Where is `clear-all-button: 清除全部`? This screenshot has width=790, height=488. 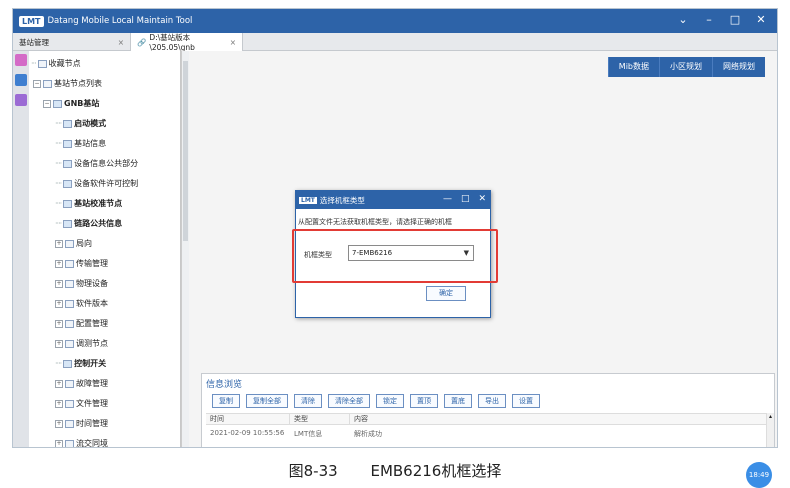 clear-all-button: 清除全部 is located at coordinates (349, 401).